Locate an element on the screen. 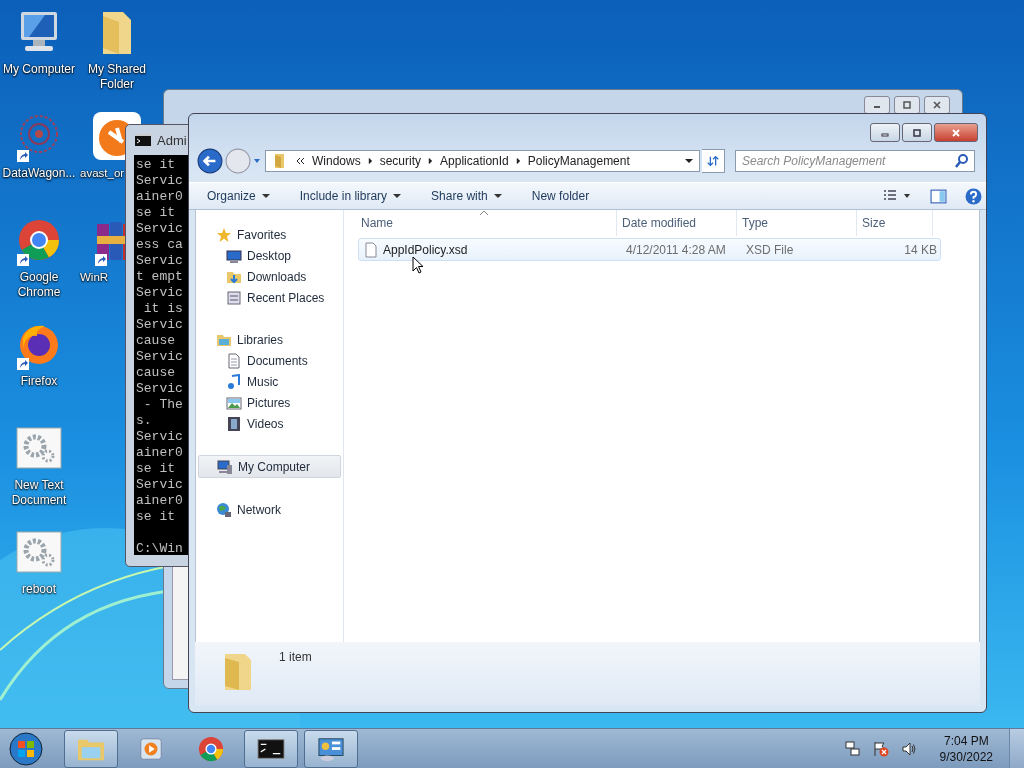 The width and height of the screenshot is (1024, 768). search-icon is located at coordinates (962, 161).